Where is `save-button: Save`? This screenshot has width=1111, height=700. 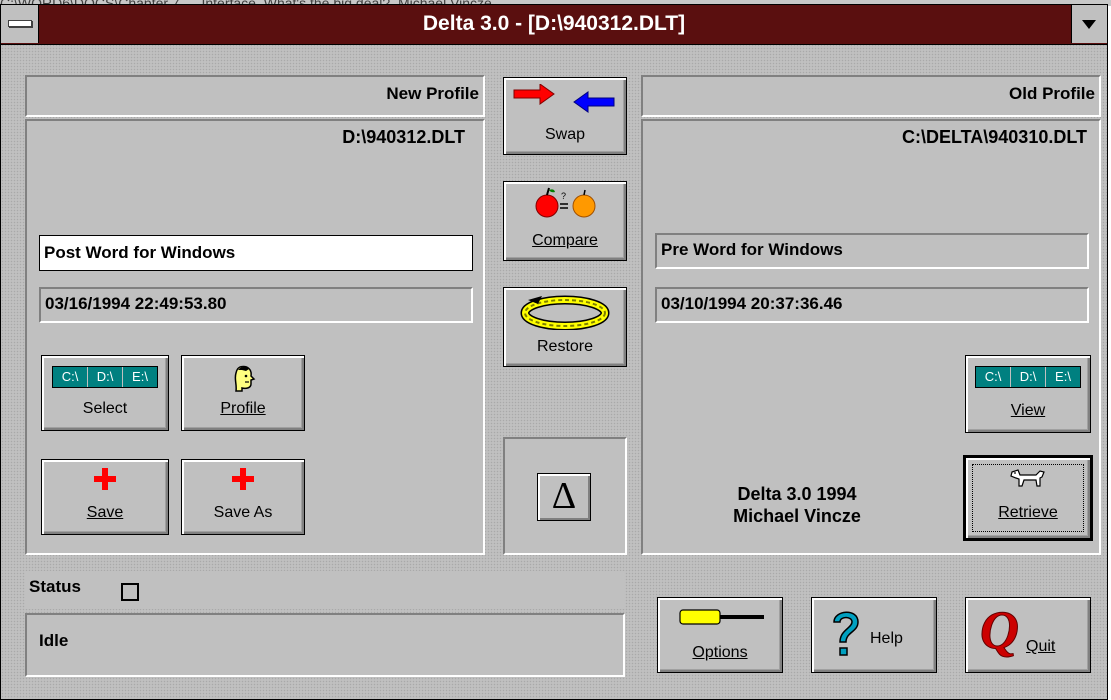
save-button: Save is located at coordinates (105, 497).